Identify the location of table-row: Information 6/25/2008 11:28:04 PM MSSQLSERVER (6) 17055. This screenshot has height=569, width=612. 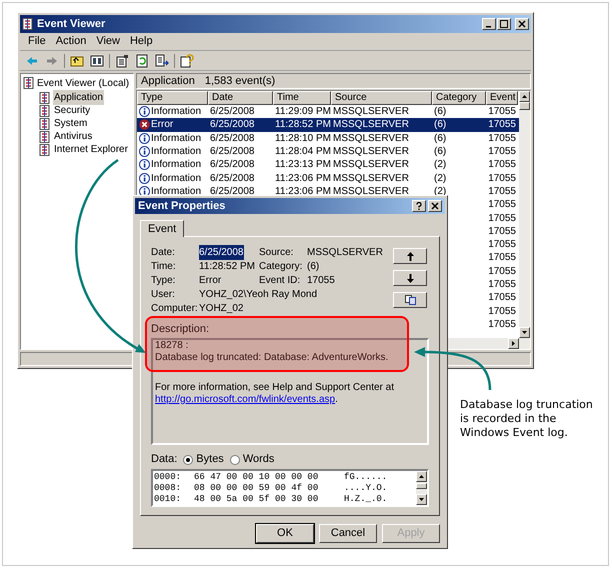
(328, 151).